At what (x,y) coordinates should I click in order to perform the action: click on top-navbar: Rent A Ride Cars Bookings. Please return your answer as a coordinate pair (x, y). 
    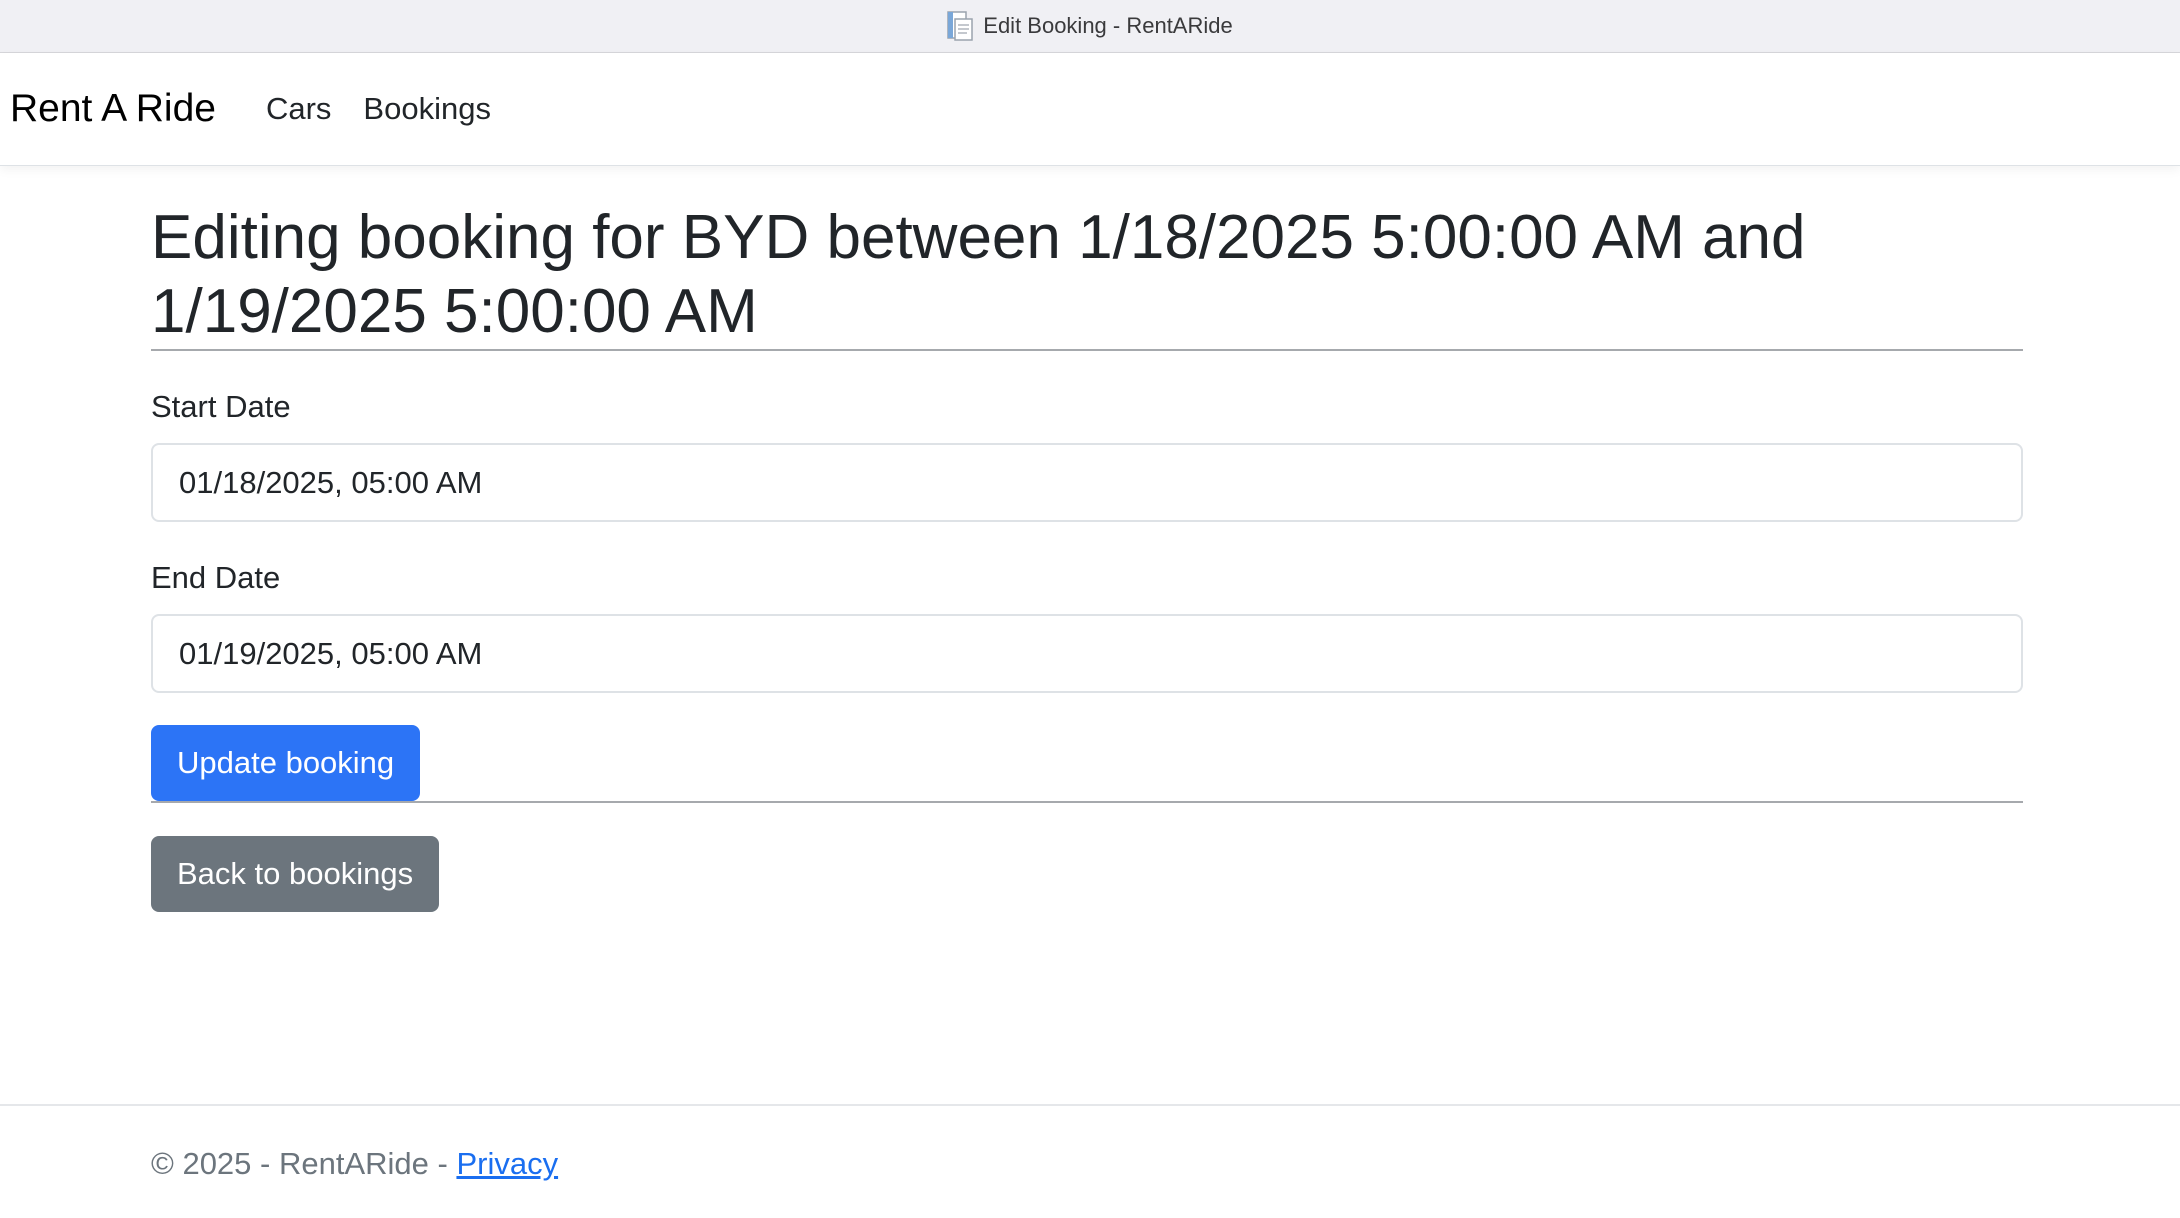
    Looking at the image, I should click on (1090, 109).